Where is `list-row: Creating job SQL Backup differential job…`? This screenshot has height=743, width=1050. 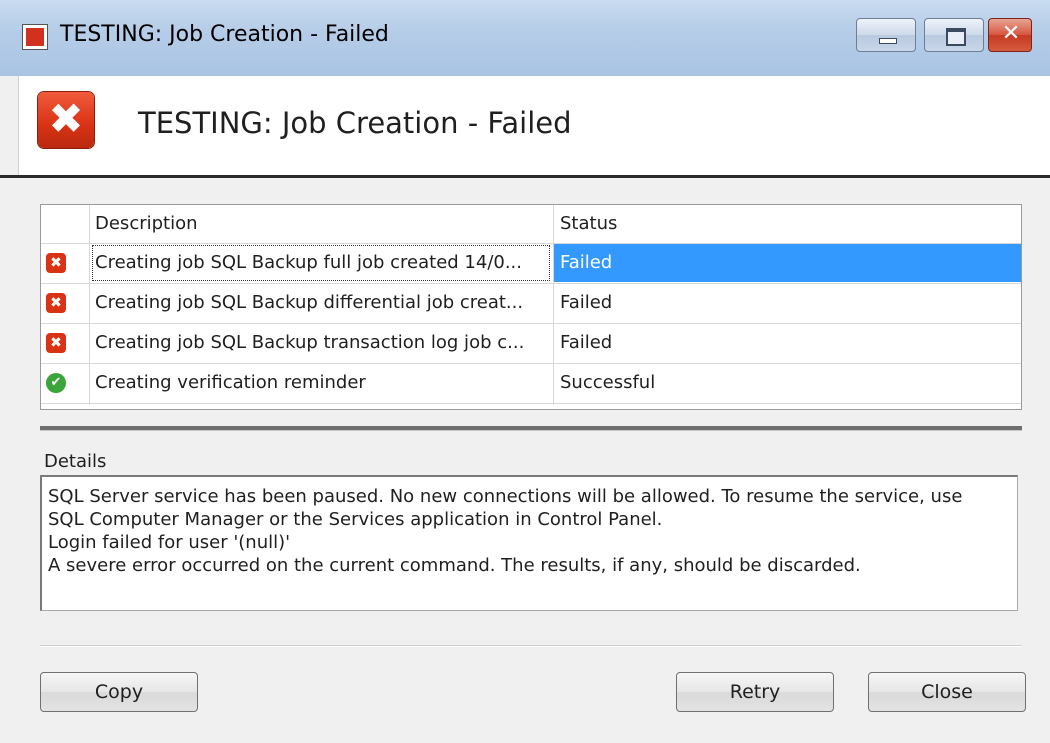
list-row: Creating job SQL Backup differential job… is located at coordinates (531, 304).